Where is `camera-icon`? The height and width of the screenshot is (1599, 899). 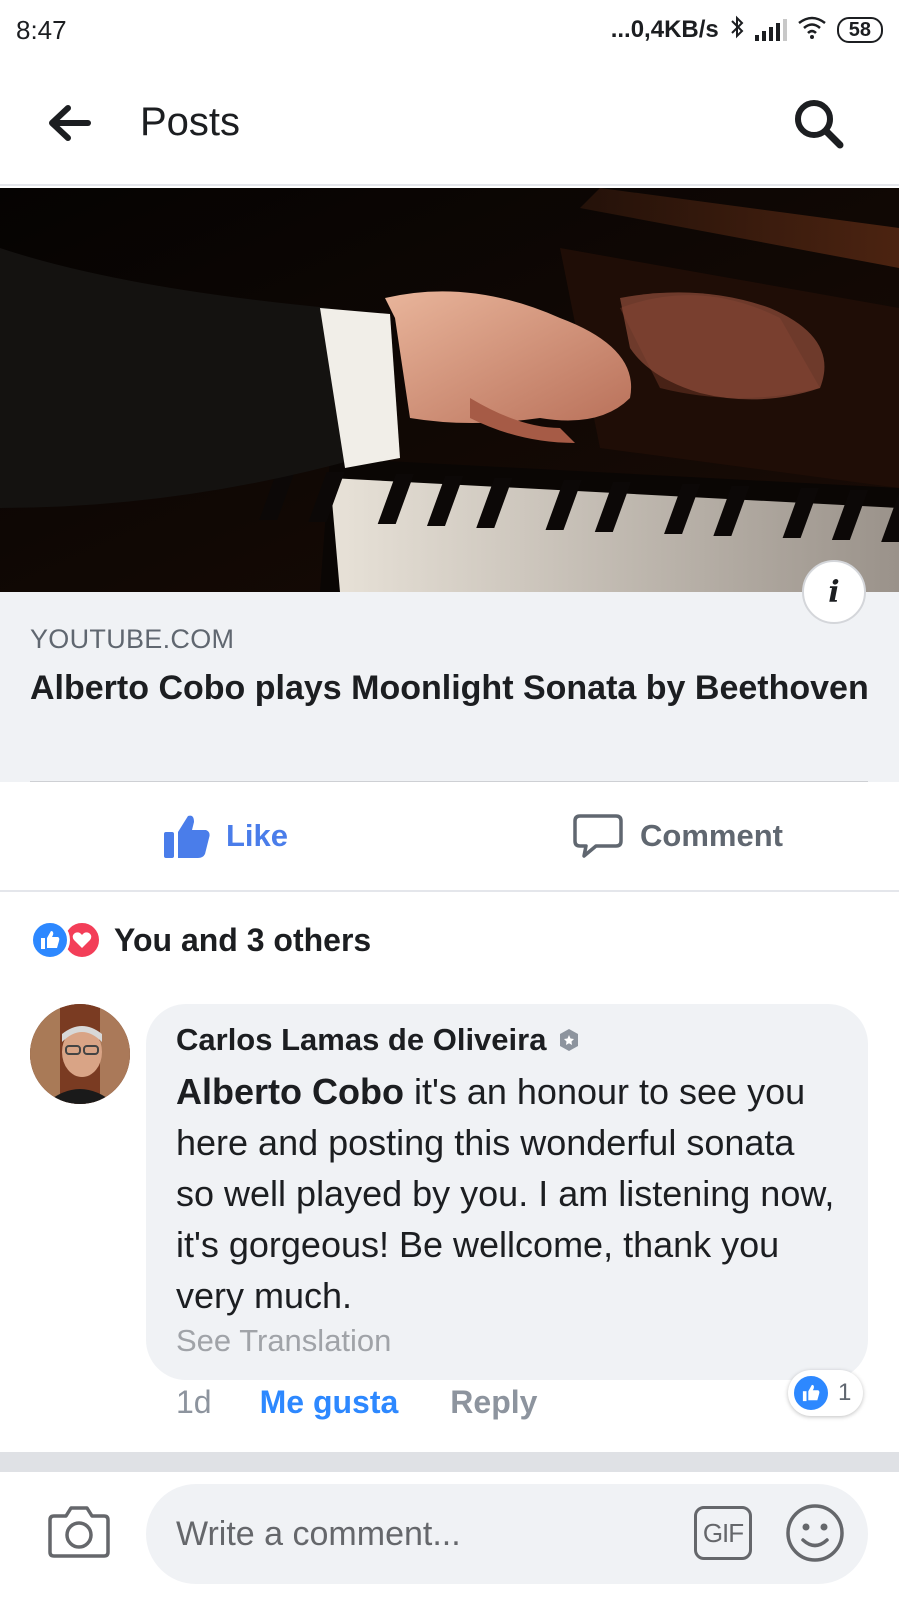 camera-icon is located at coordinates (79, 1532).